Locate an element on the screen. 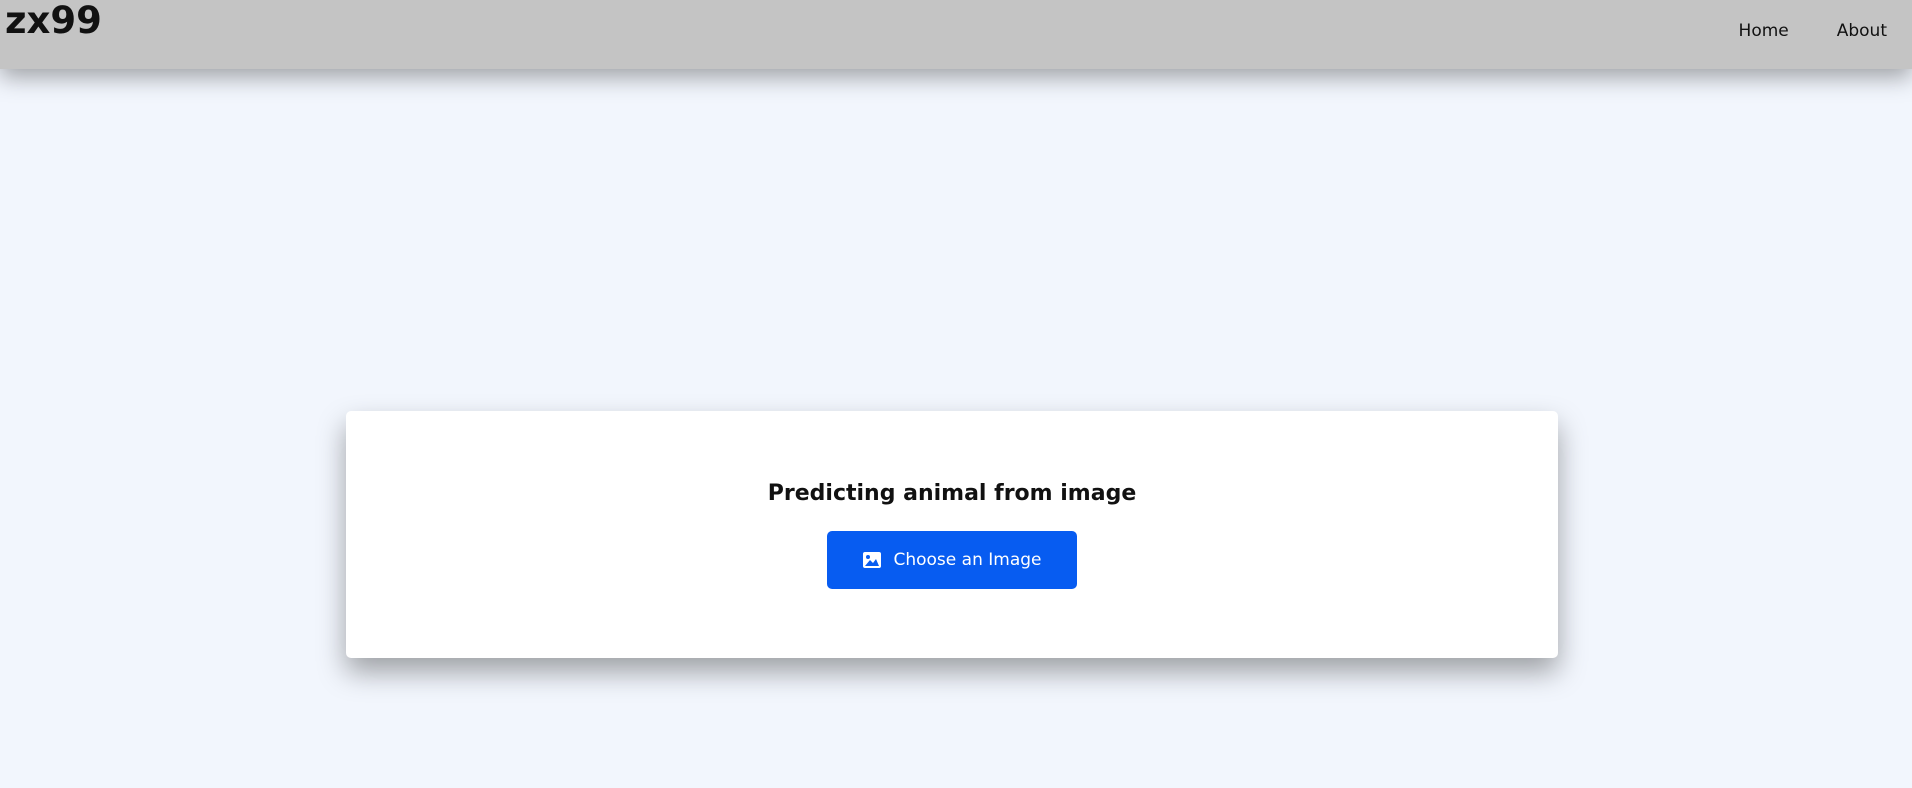 The image size is (1912, 788). nav-link-about: About is located at coordinates (1862, 31).